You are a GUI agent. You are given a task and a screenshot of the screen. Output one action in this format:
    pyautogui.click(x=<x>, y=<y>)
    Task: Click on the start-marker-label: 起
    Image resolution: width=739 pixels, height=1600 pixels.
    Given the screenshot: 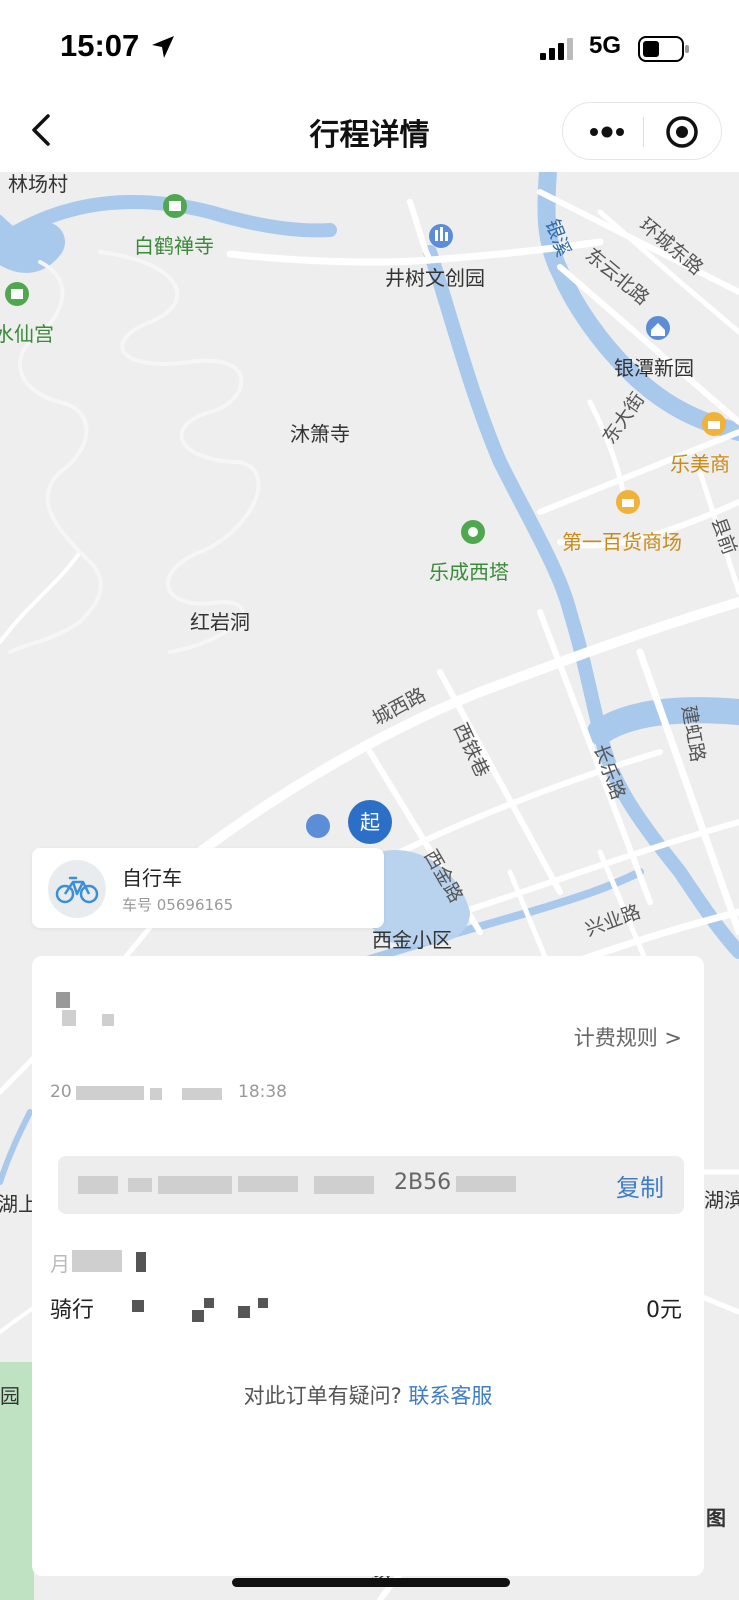 What is the action you would take?
    pyautogui.click(x=370, y=822)
    